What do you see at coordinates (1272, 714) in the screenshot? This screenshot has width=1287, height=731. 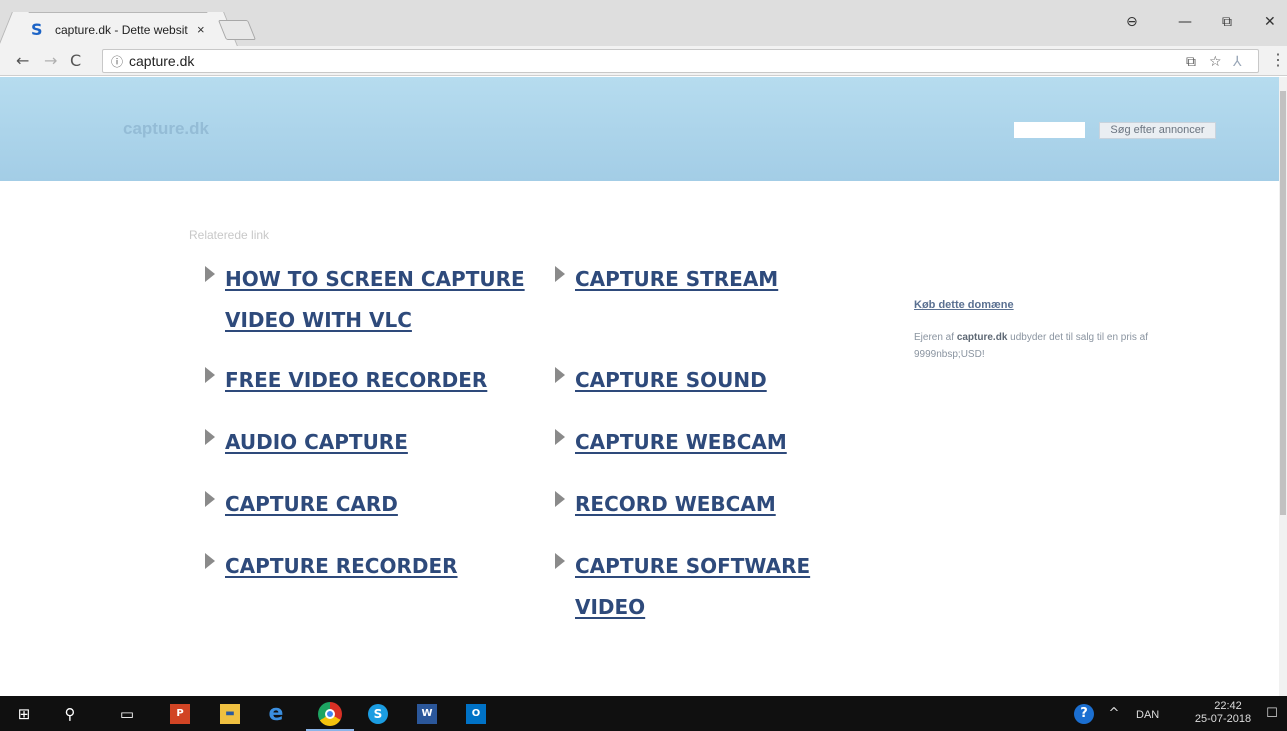 I see `notification-icon: ☐` at bounding box center [1272, 714].